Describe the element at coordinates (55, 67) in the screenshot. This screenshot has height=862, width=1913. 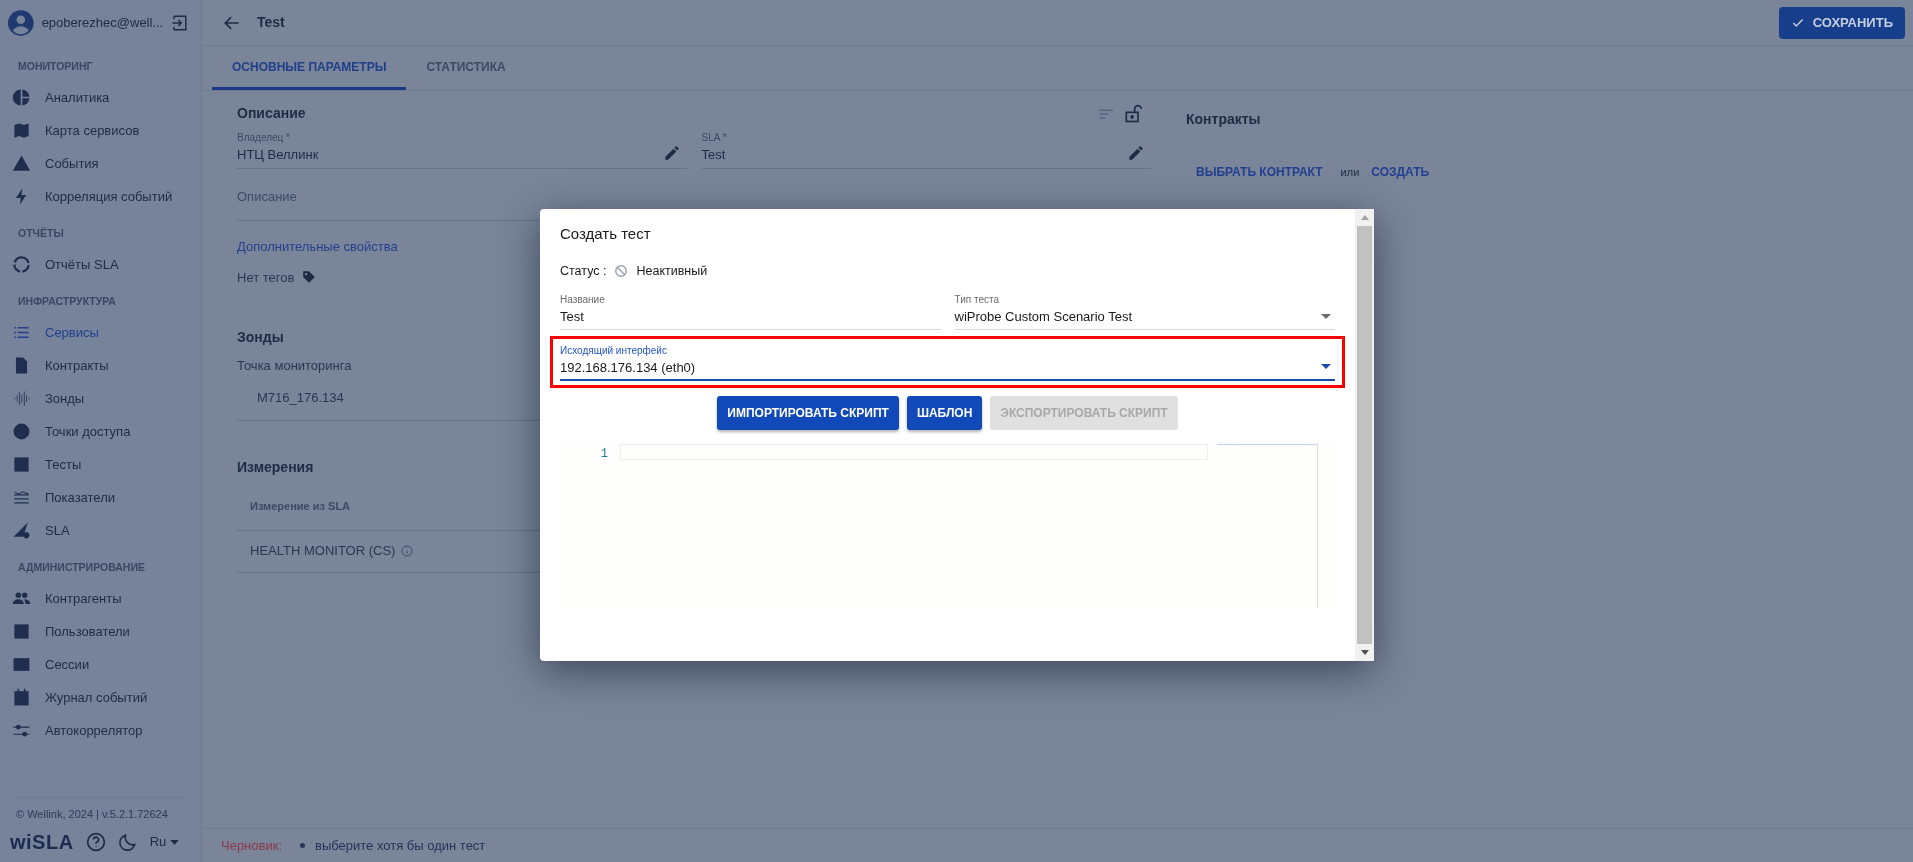
I see `section-heading: МОНИТОРИНГ` at that location.